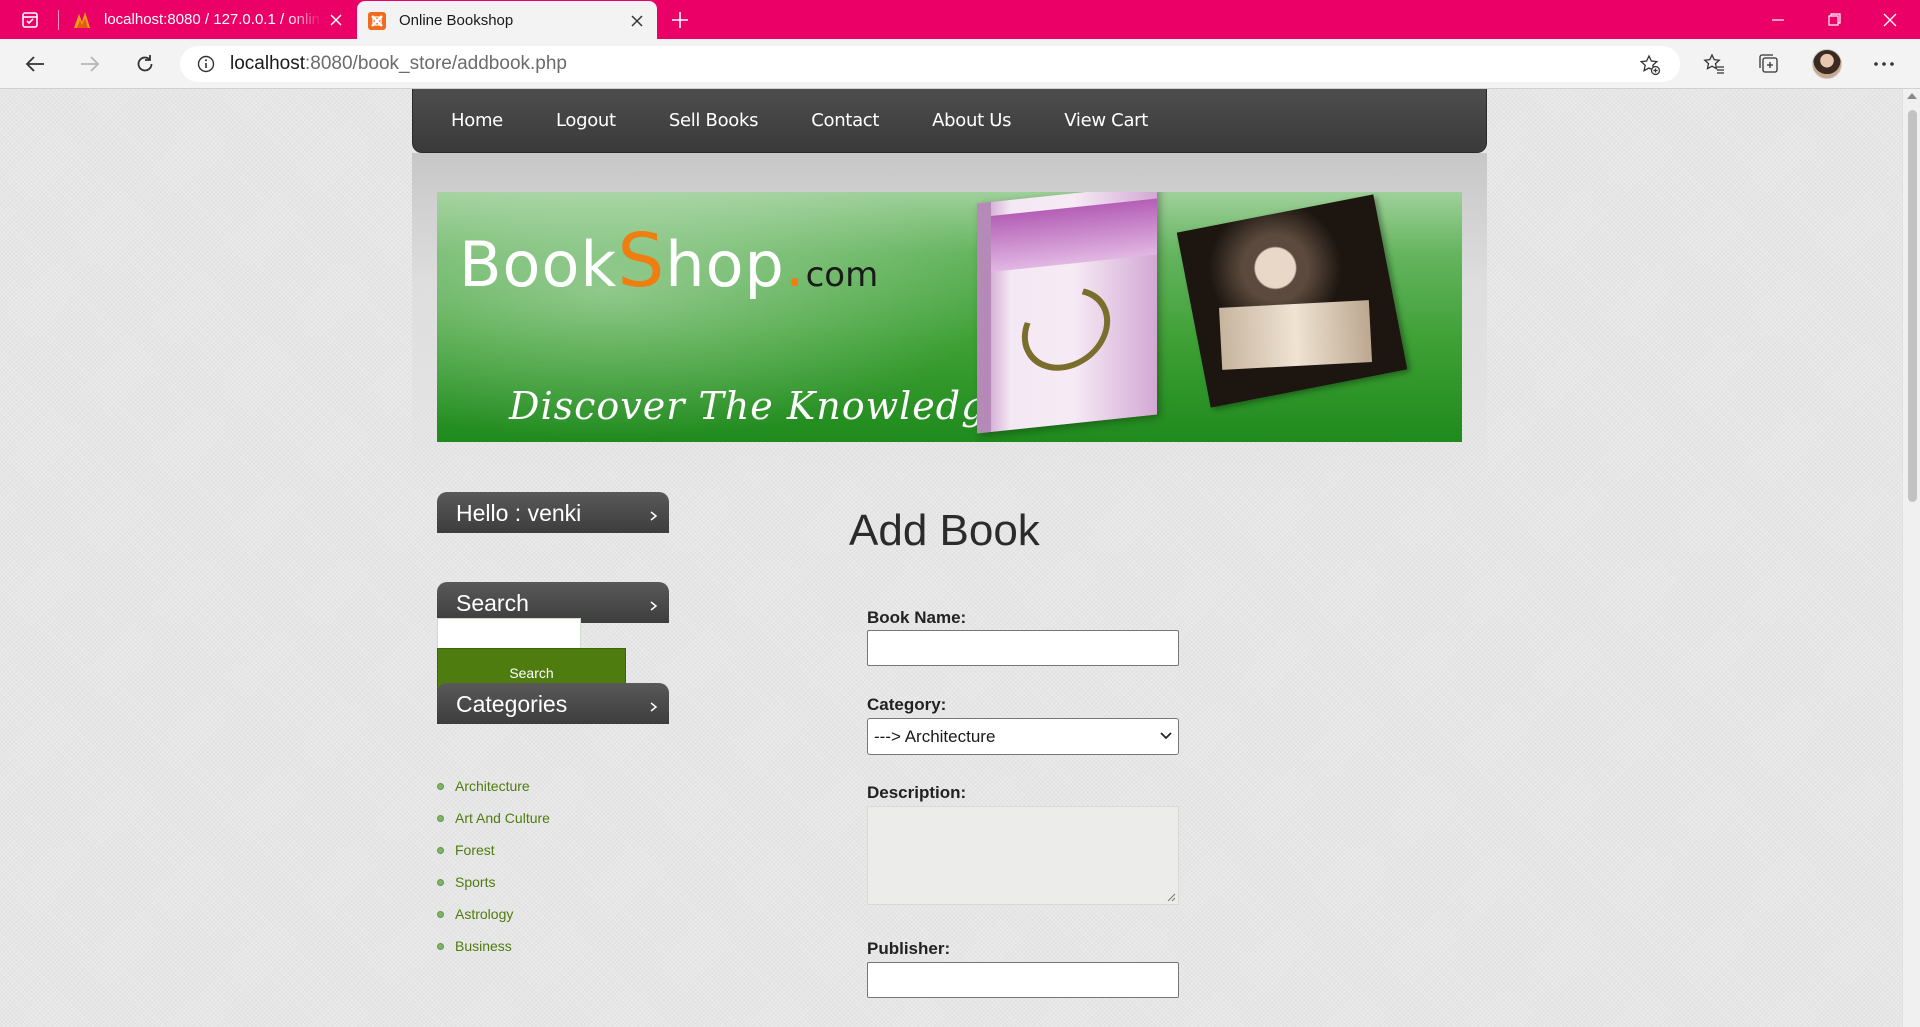 Image resolution: width=1920 pixels, height=1027 pixels. I want to click on book-name-field, so click(1023, 648).